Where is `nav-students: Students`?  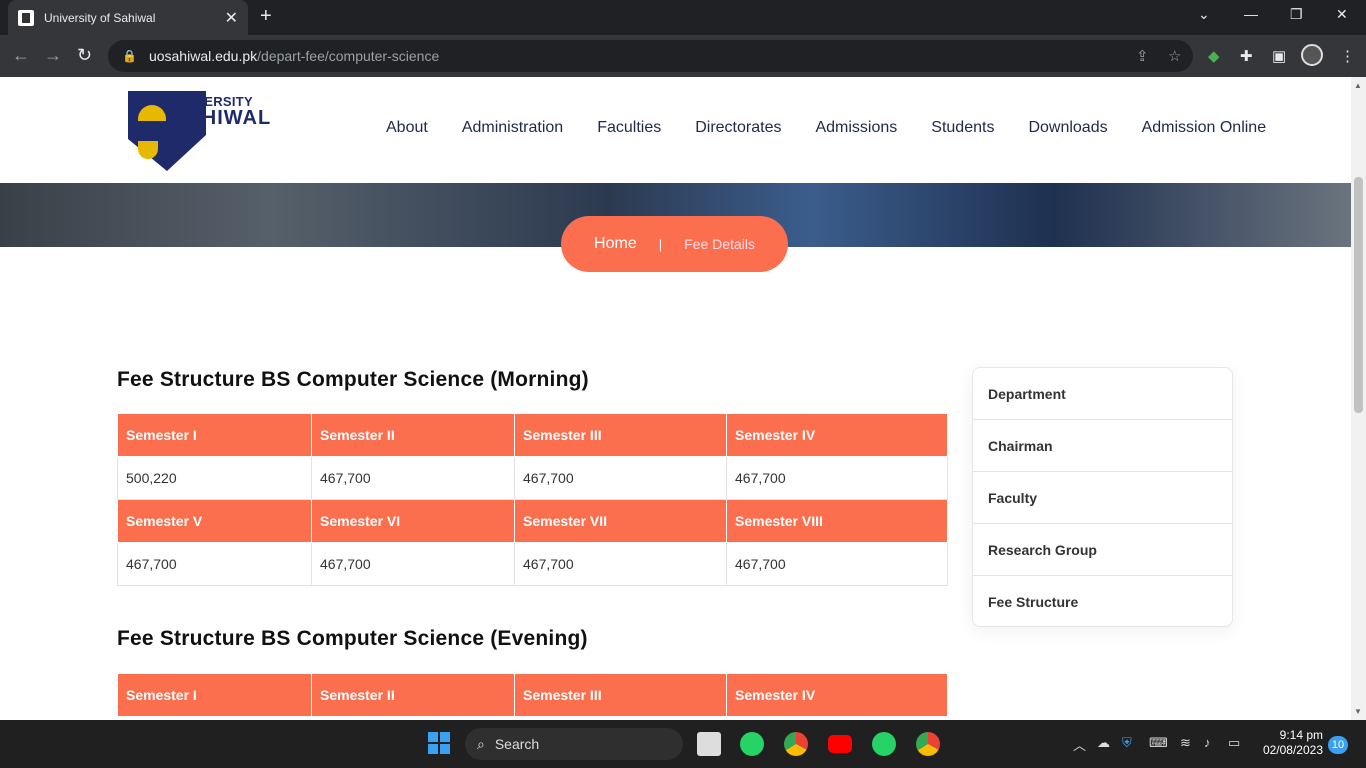
nav-students: Students is located at coordinates (962, 128).